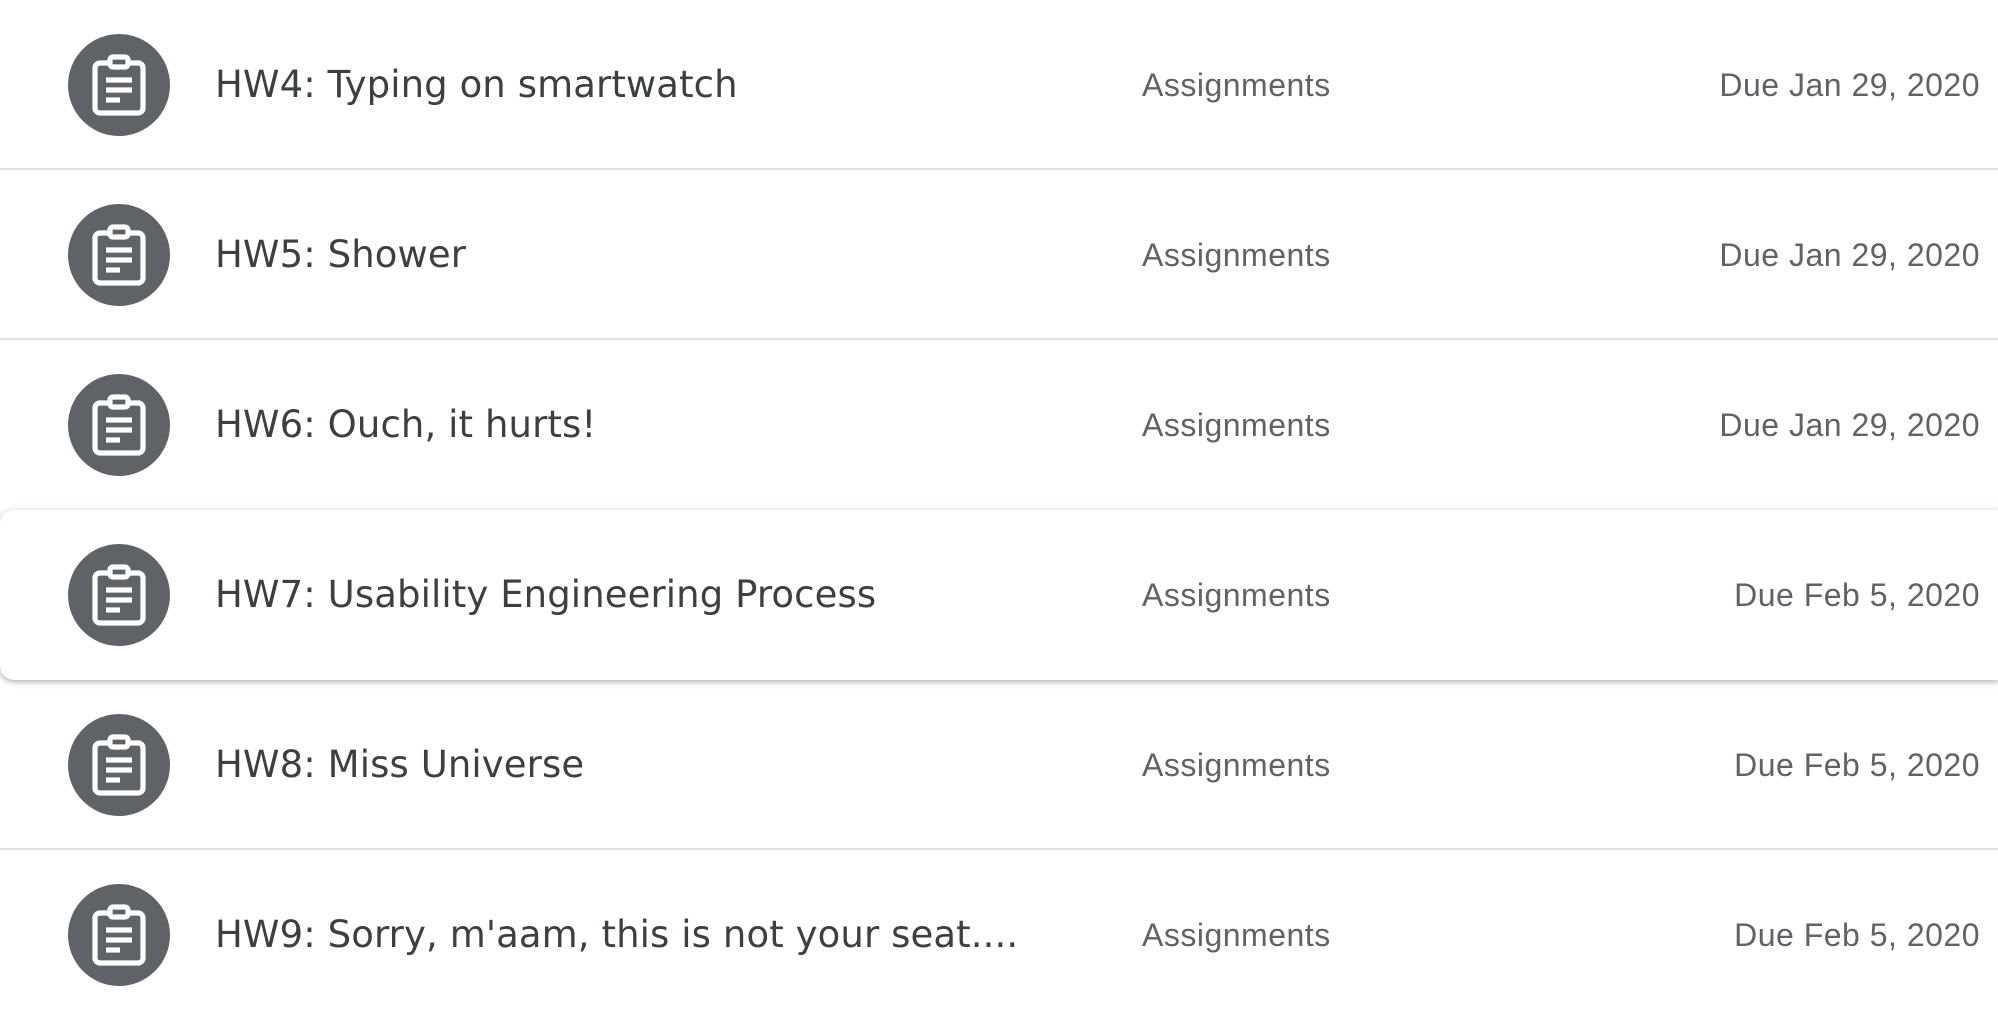  Describe the element at coordinates (545, 595) in the screenshot. I see `assignment-title: HW7: Usability Engineering Process` at that location.